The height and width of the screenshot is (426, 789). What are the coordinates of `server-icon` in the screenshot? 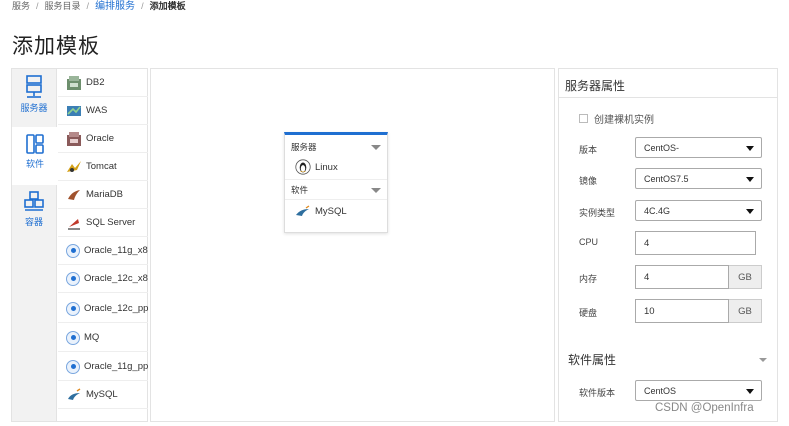 It's located at (34, 86).